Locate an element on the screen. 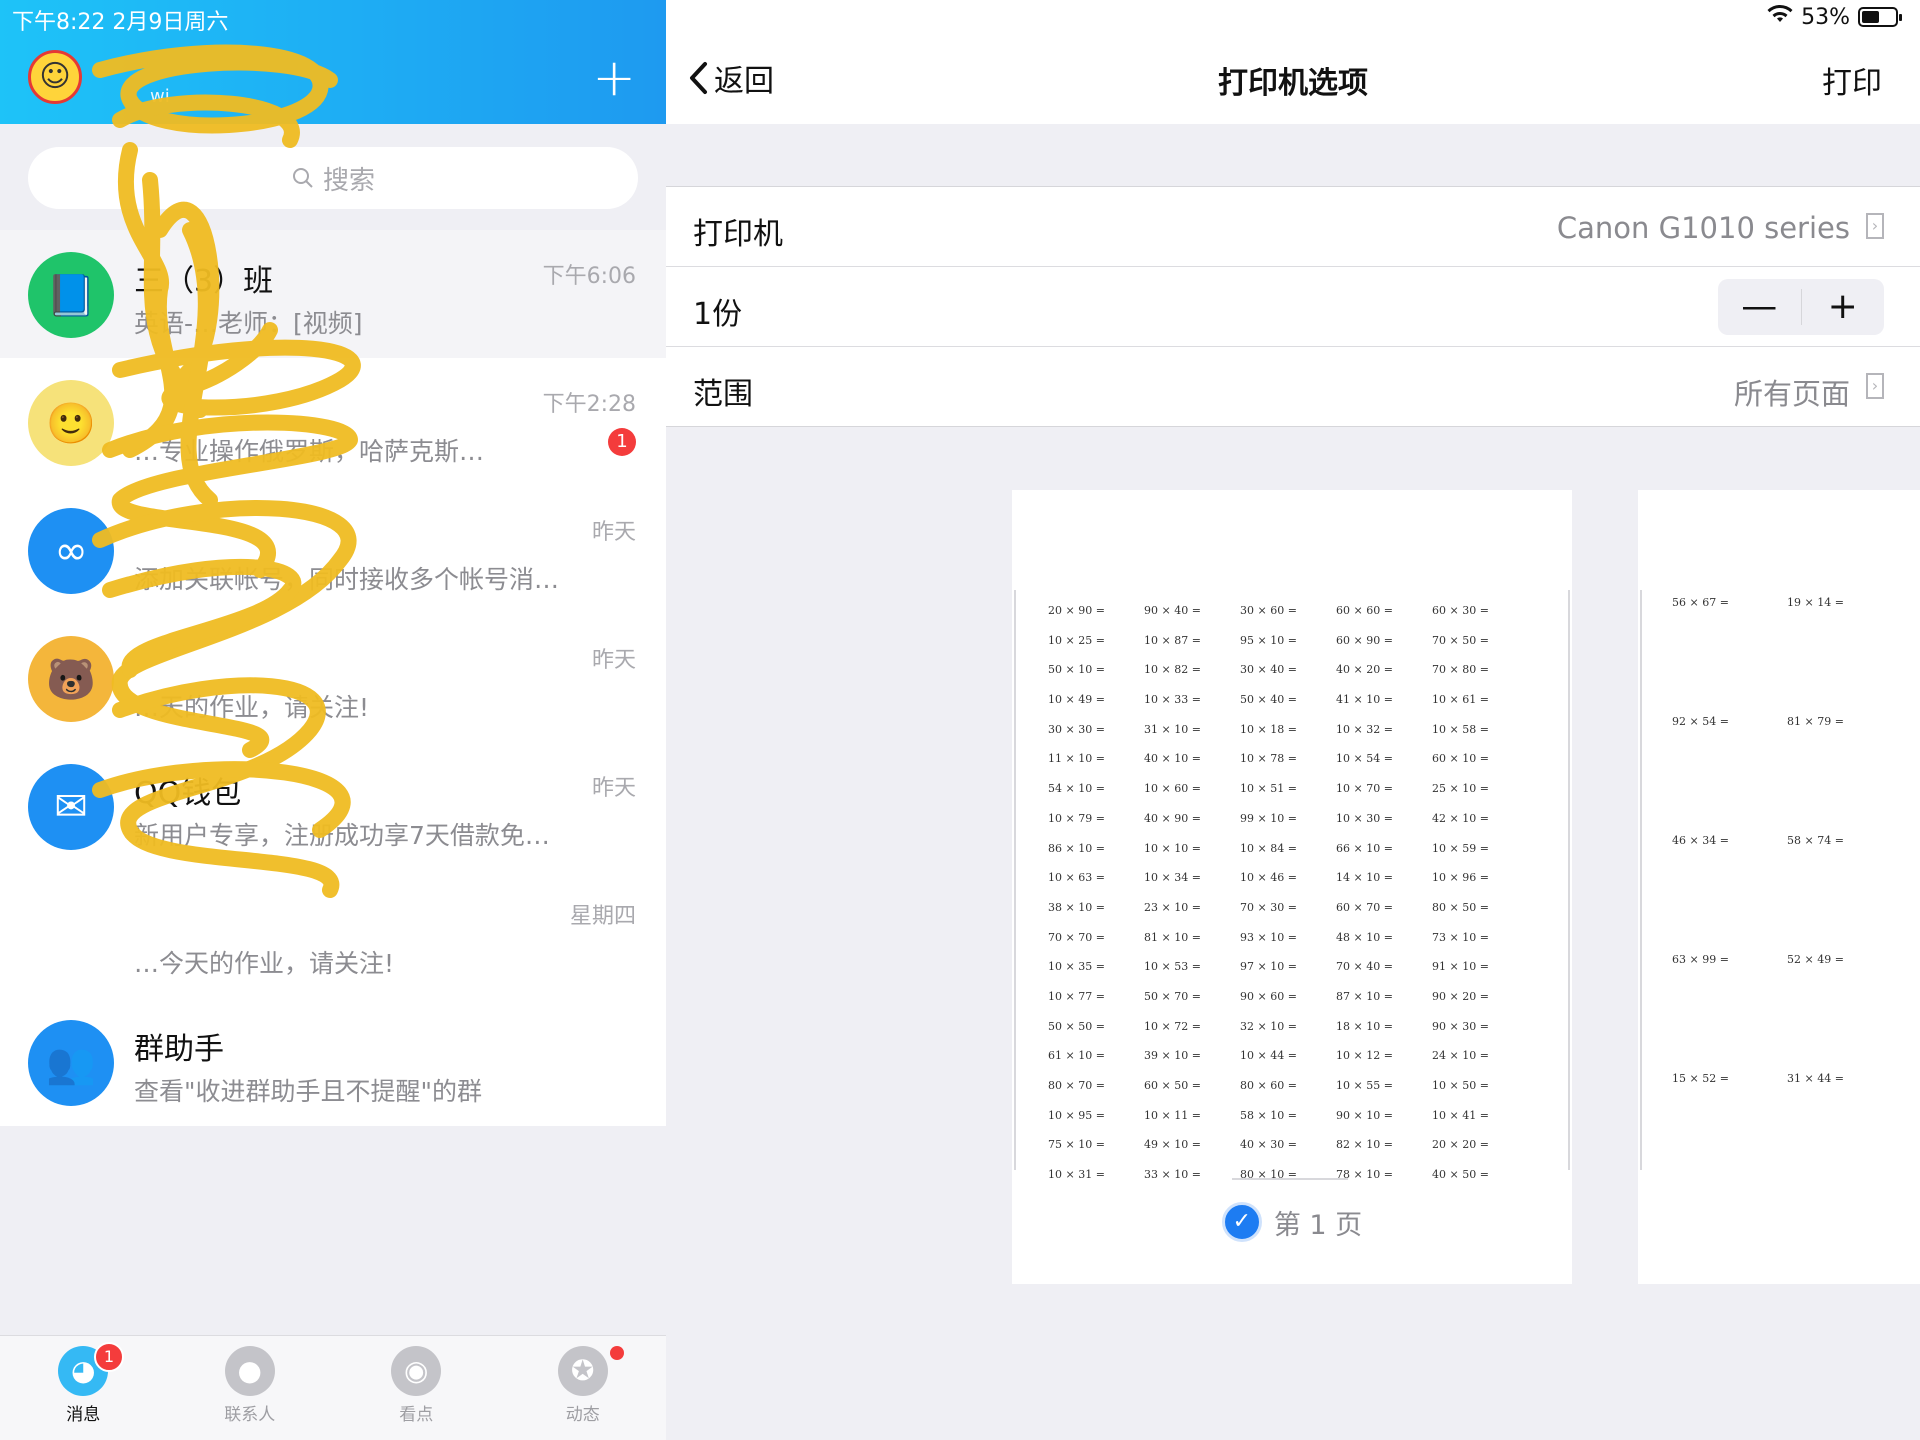 This screenshot has width=1920, height=1440. book-icon: 📘 is located at coordinates (71, 295).